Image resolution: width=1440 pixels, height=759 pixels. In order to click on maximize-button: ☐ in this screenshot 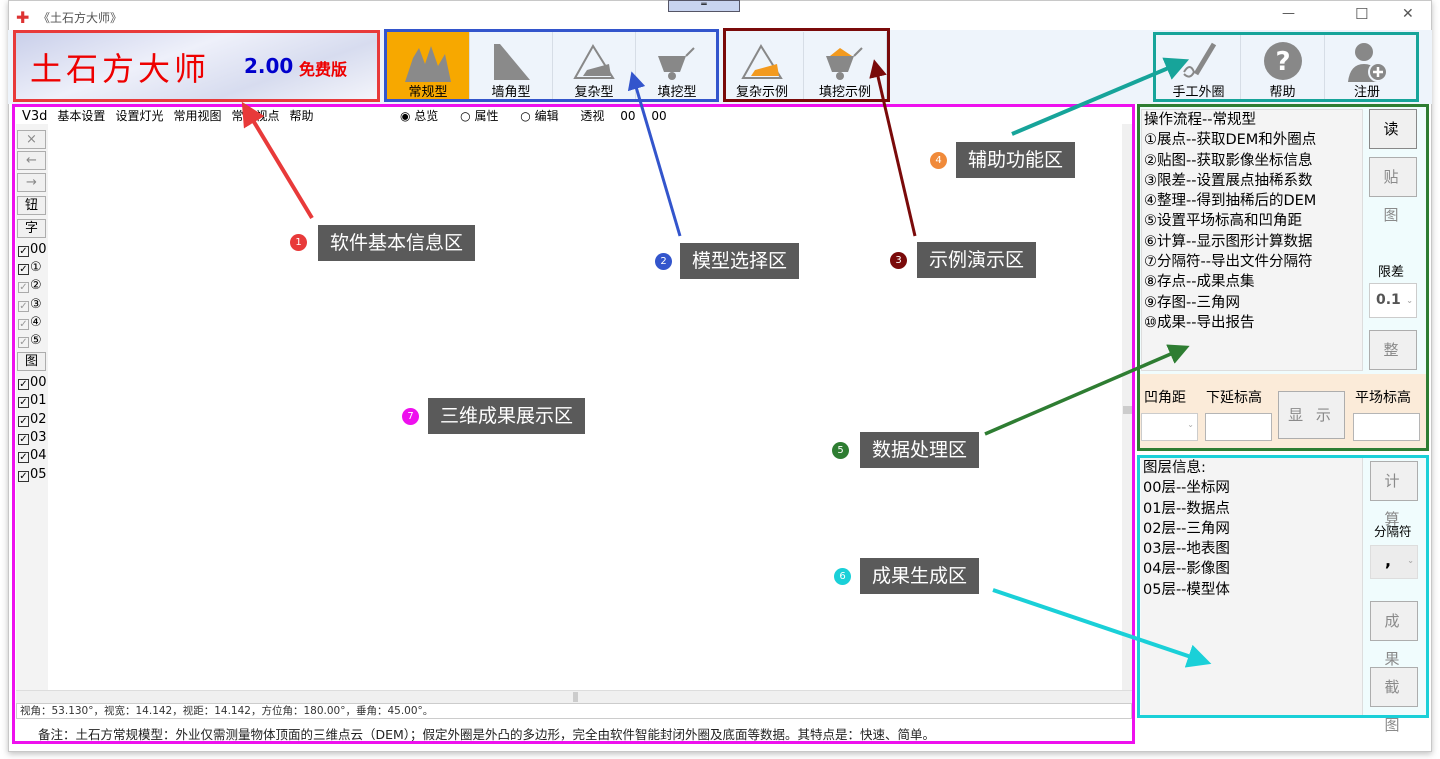, I will do `click(1361, 14)`.